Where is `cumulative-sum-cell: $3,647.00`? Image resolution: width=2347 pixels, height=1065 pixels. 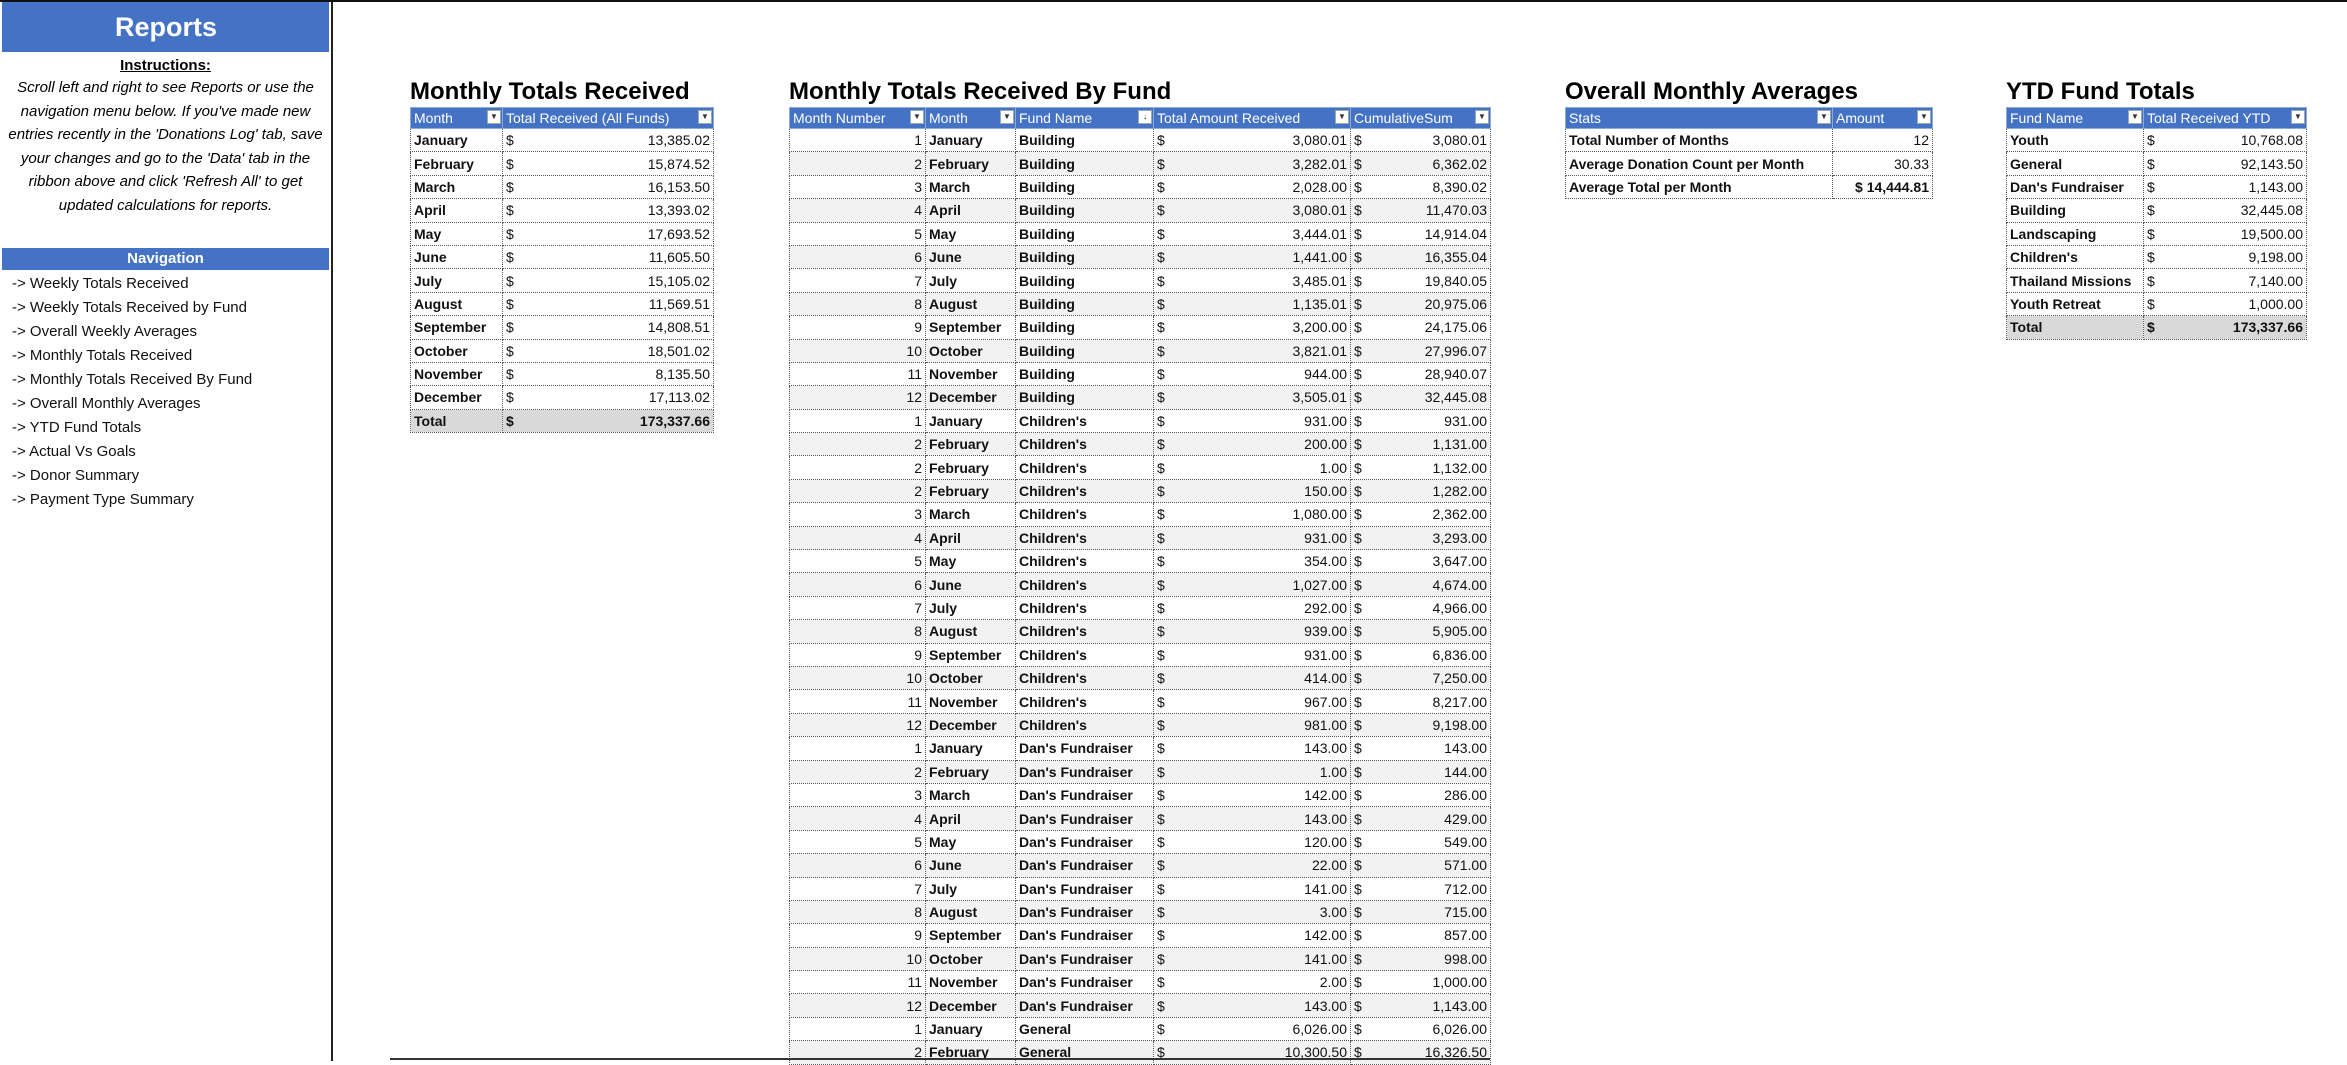
cumulative-sum-cell: $3,647.00 is located at coordinates (1420, 561).